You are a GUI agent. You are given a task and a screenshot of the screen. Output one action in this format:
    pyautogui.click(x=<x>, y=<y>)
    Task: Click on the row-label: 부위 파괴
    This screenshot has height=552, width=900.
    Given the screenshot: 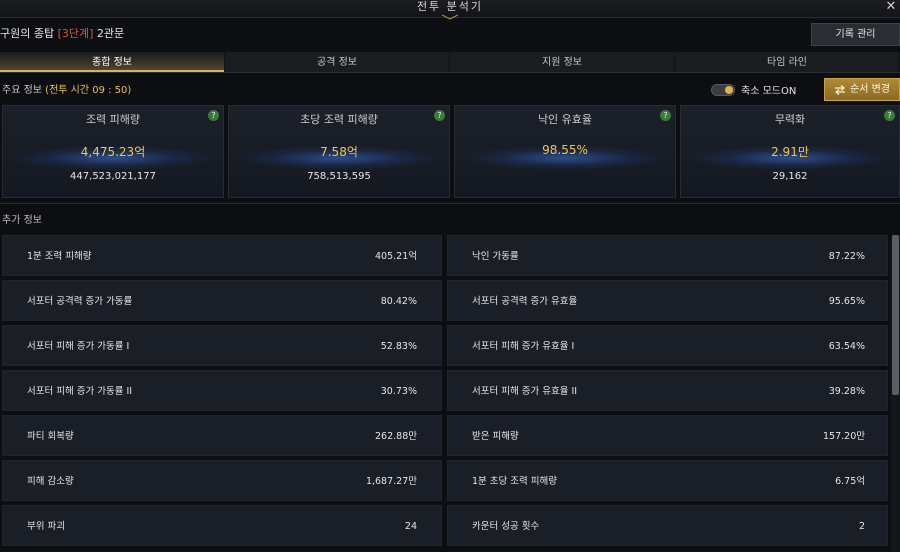 What is the action you would take?
    pyautogui.click(x=46, y=526)
    